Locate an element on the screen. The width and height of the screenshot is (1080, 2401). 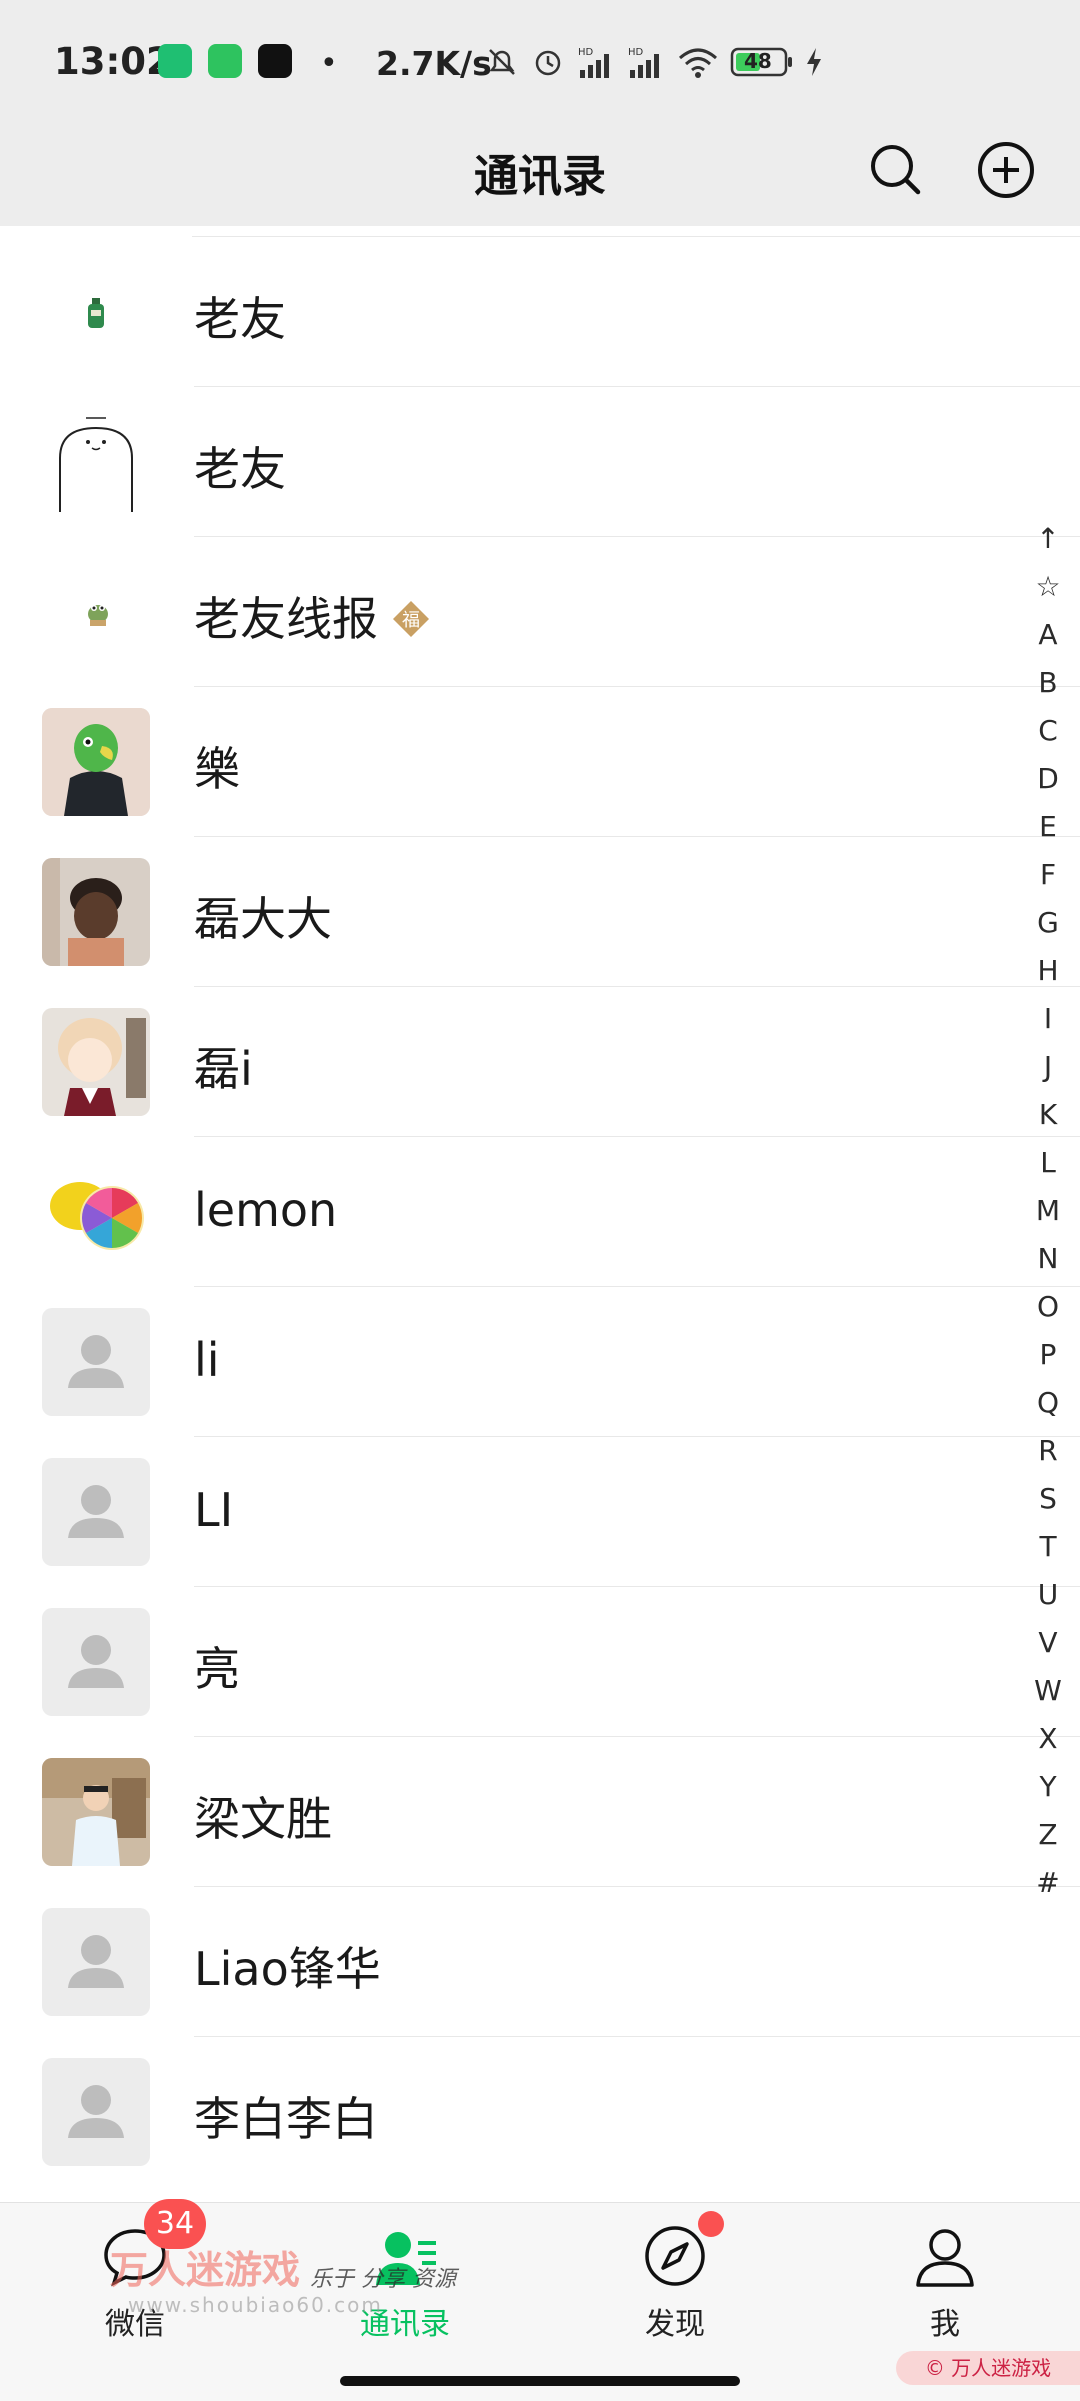
alphabet-index-letter: P is located at coordinates (1048, 1355).